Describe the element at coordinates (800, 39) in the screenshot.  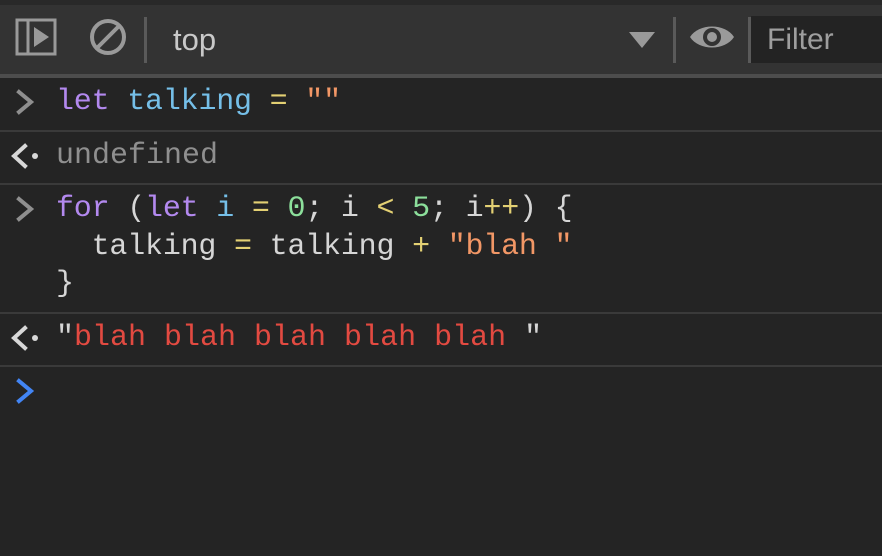
I see `filter-placeholder: Filter` at that location.